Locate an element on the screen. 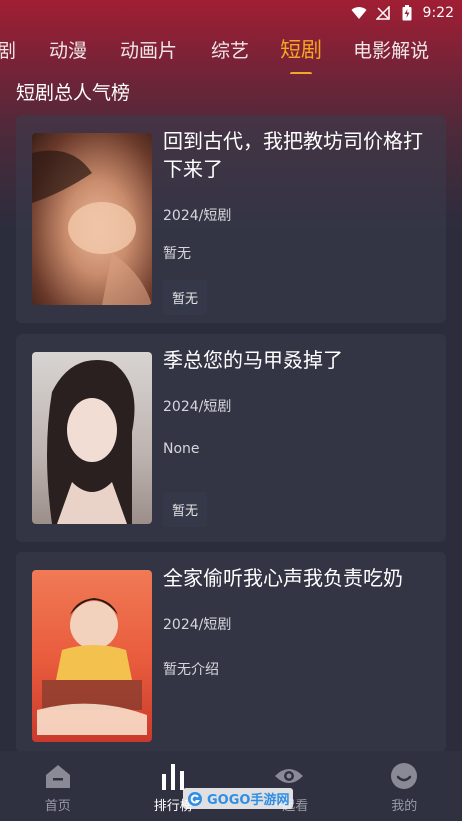 The width and height of the screenshot is (462, 821). watermark-logo: GOGO手游网 is located at coordinates (238, 798).